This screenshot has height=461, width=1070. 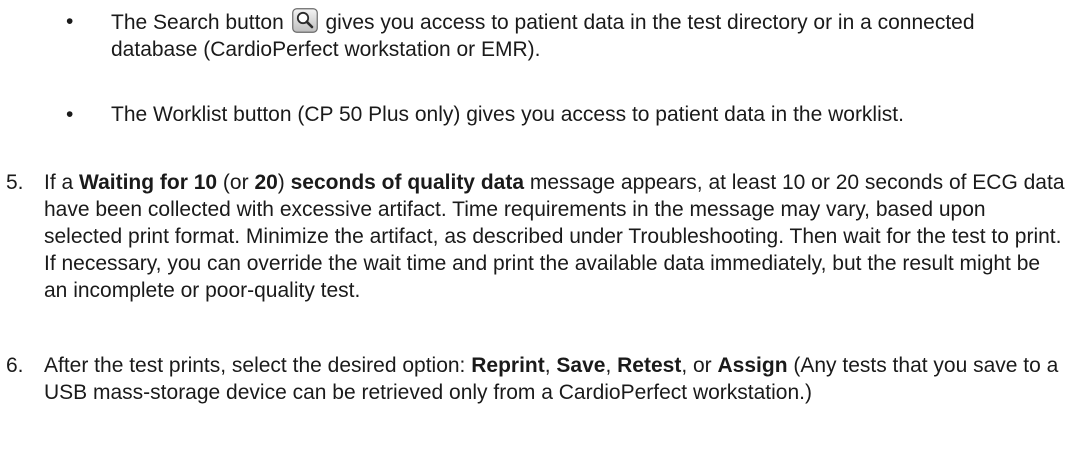 I want to click on step-number: 5., so click(x=15, y=182).